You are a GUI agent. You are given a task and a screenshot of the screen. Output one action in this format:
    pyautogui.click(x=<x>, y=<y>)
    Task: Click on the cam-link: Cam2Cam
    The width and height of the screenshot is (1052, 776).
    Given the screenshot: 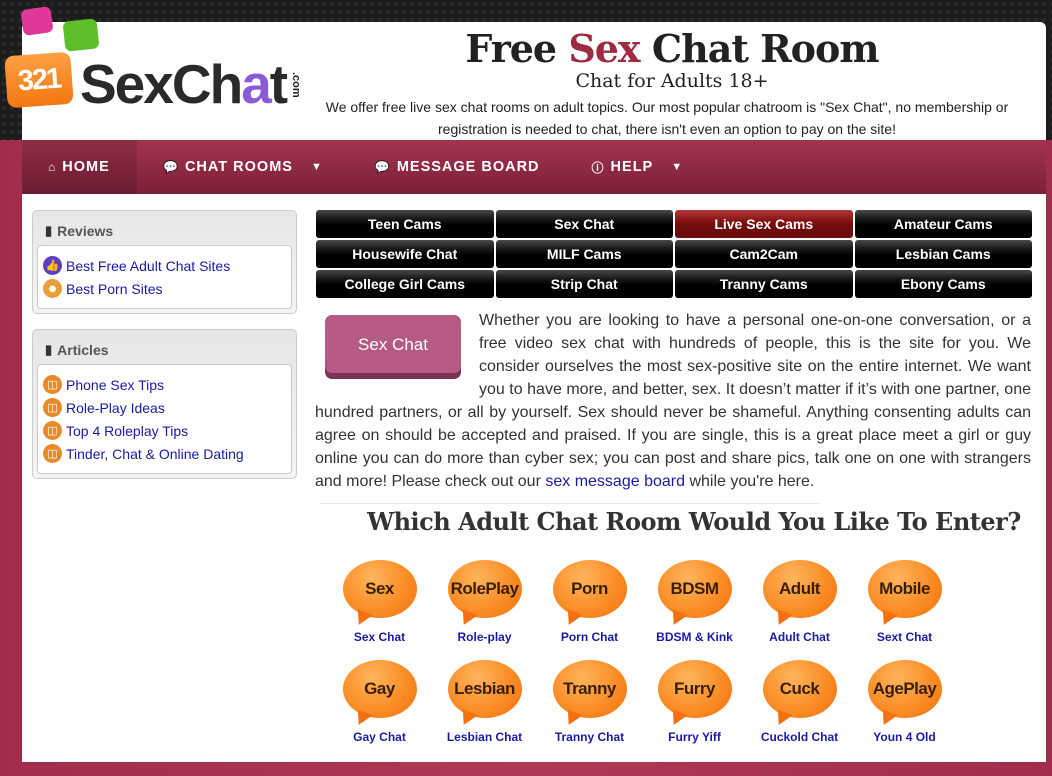 What is the action you would take?
    pyautogui.click(x=764, y=254)
    